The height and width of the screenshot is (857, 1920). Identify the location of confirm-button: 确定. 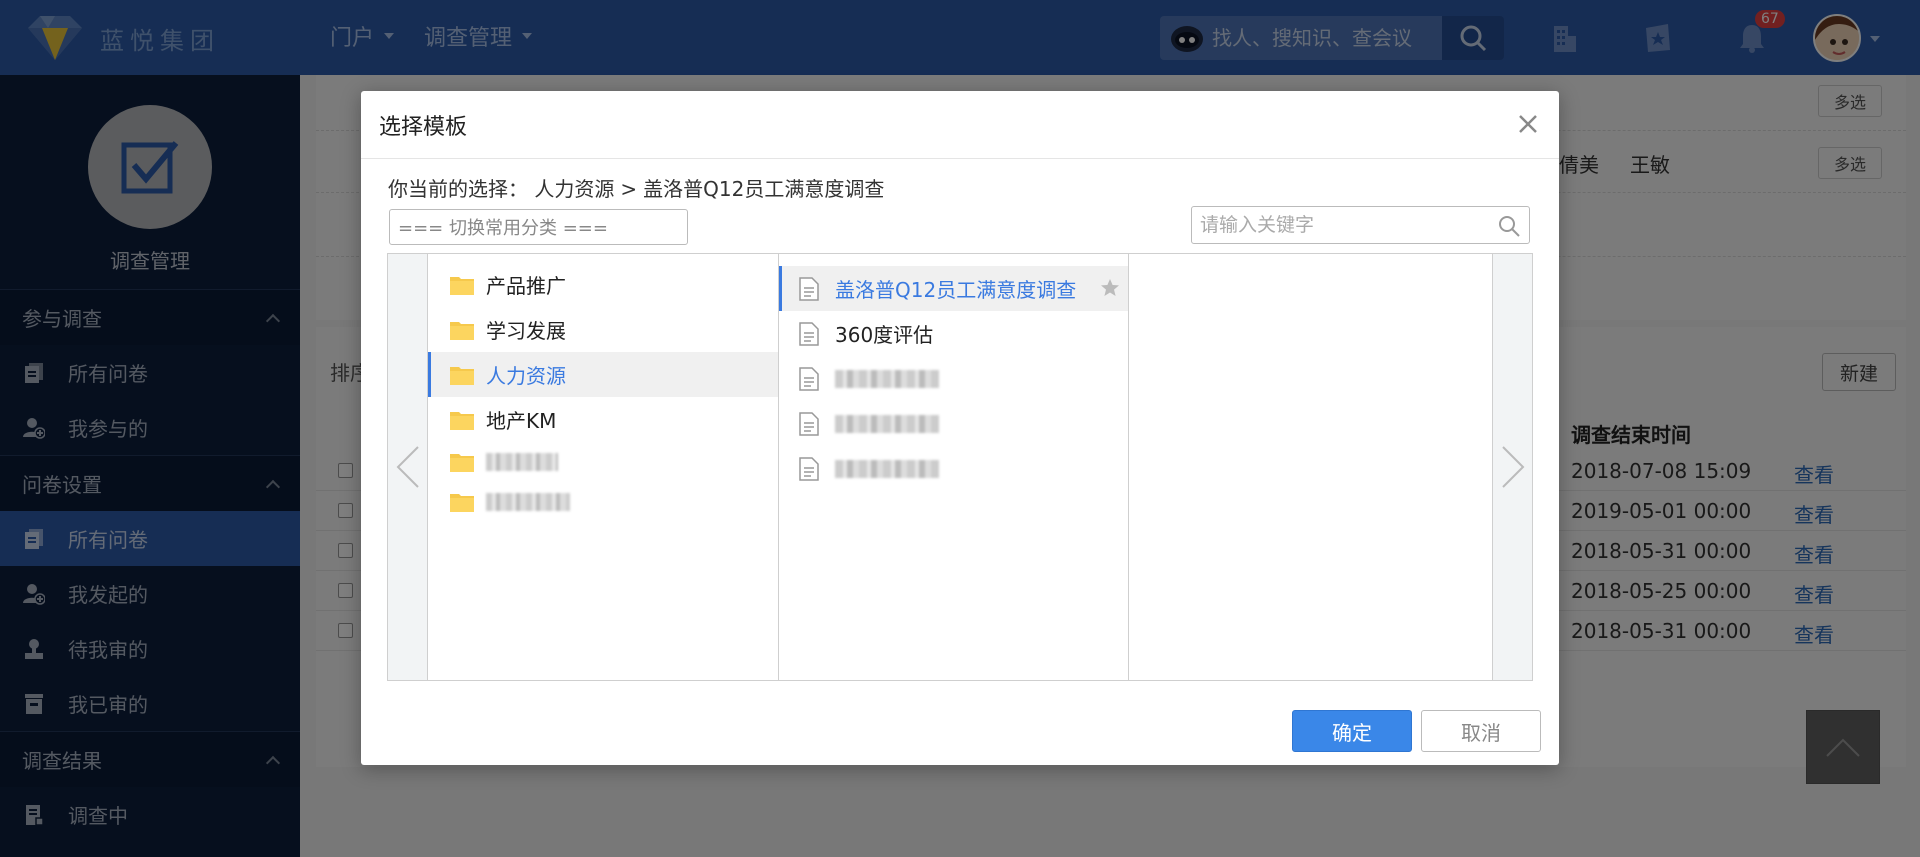
(1352, 731).